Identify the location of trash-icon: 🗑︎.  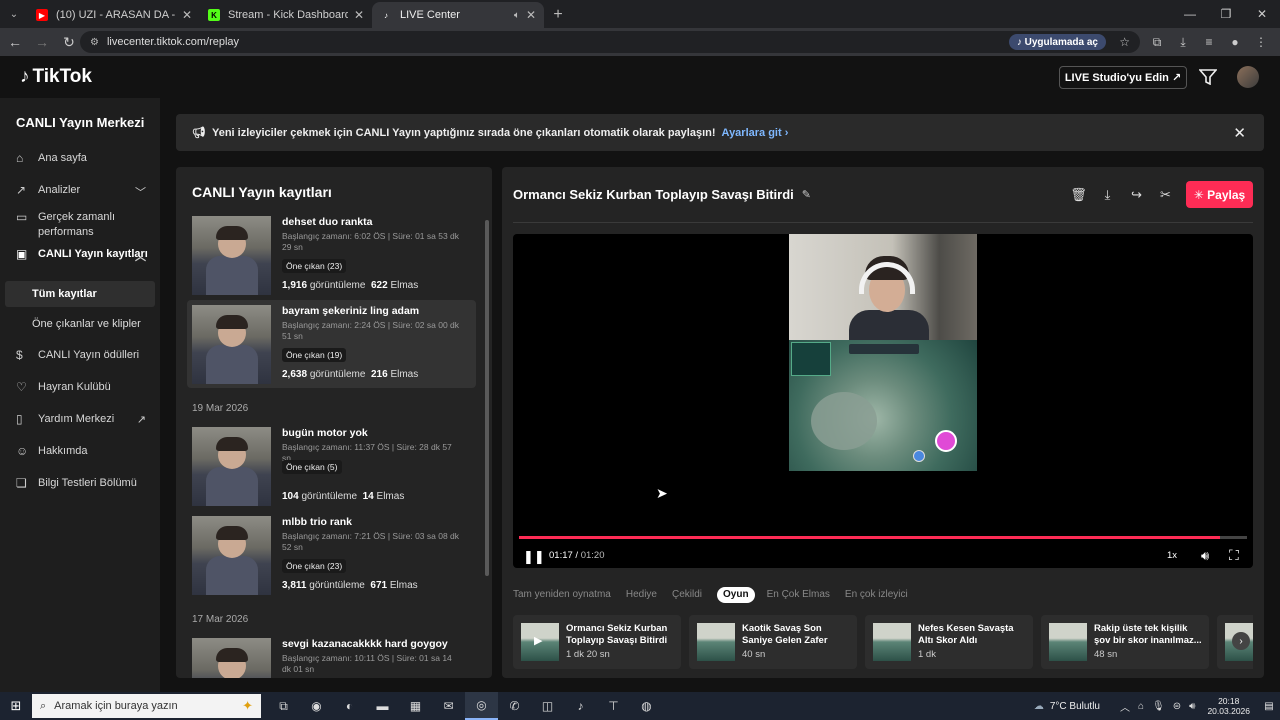
(1078, 195).